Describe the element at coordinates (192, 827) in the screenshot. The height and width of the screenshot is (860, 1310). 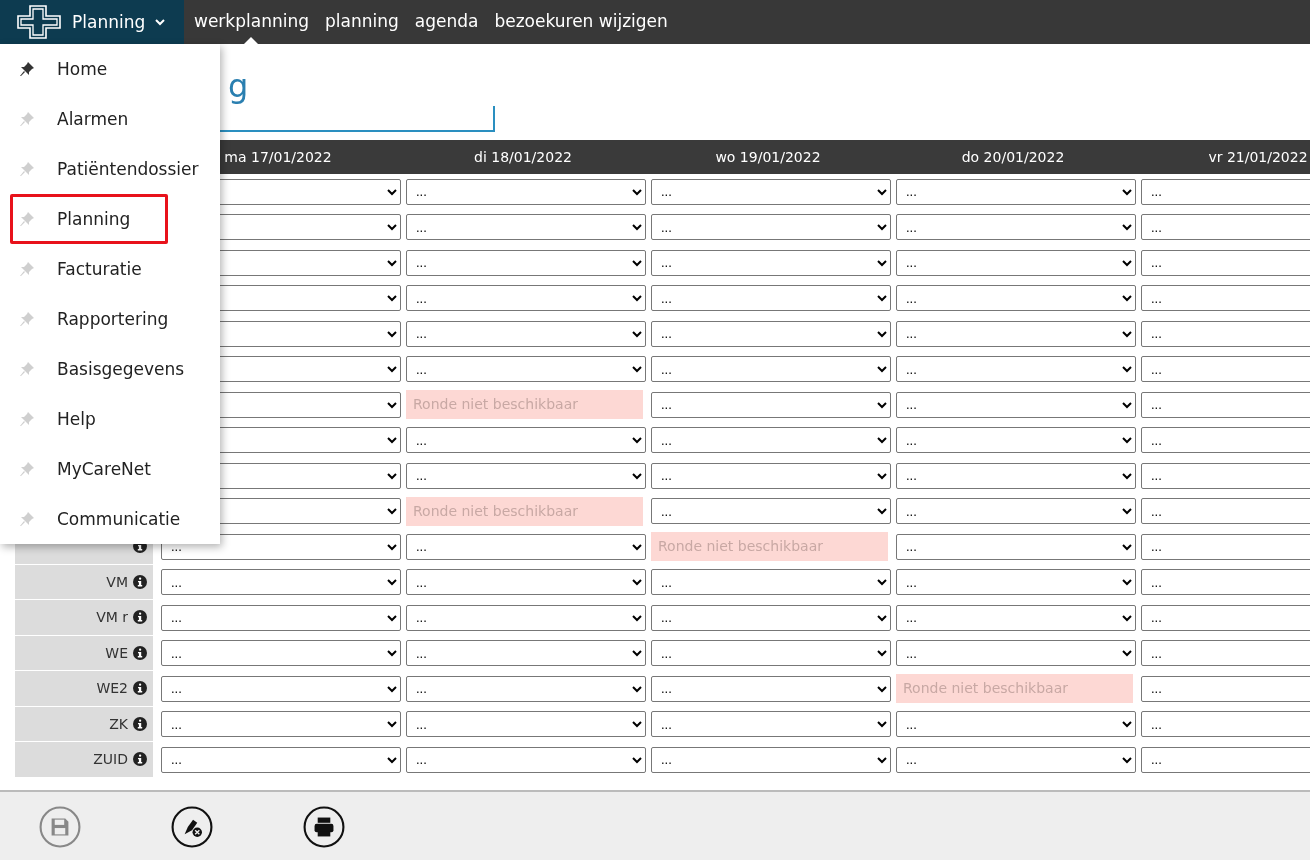
I see `cancel-edit-button` at that location.